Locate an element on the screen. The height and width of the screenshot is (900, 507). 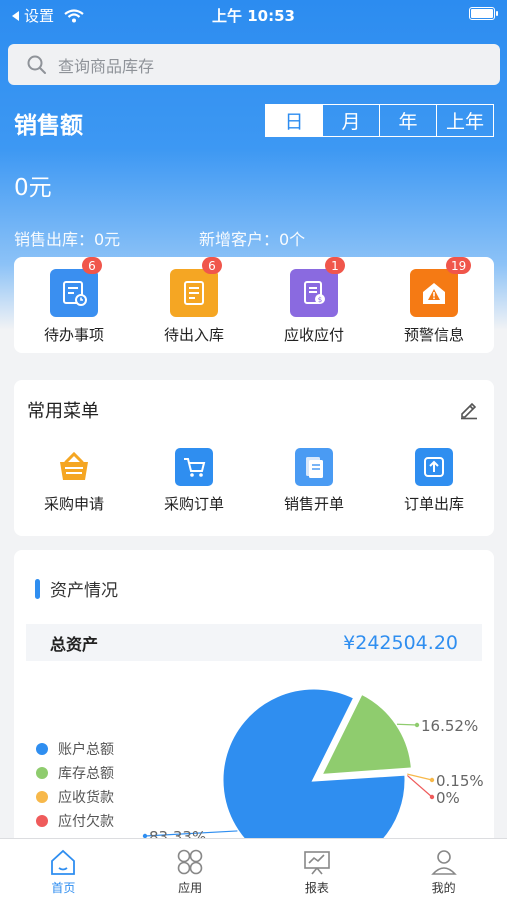
common-menu-title: 常用菜单 is located at coordinates (63, 411).